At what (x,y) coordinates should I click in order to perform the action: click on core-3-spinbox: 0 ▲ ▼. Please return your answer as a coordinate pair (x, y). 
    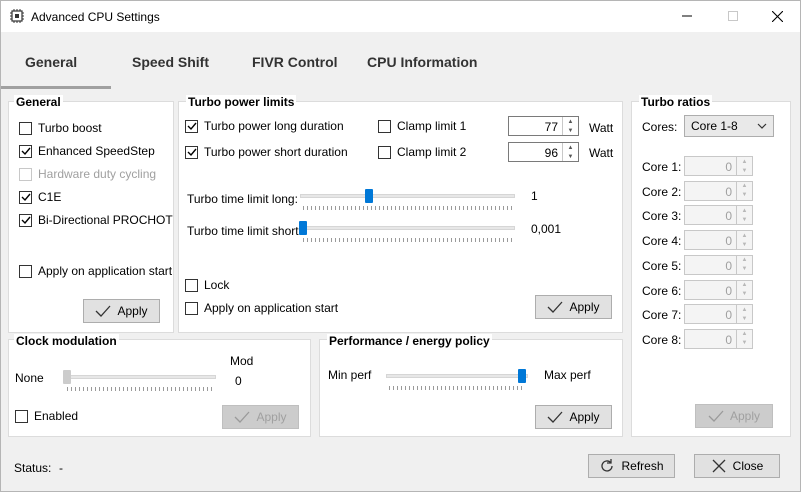
    Looking at the image, I should click on (718, 215).